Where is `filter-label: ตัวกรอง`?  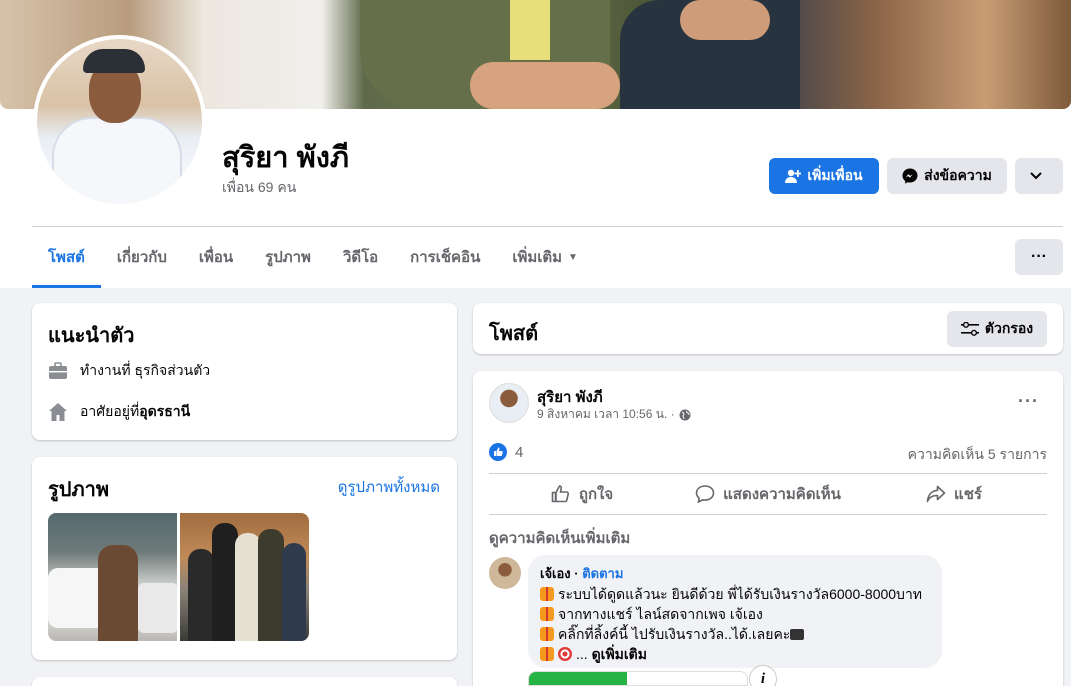
filter-label: ตัวกรอง is located at coordinates (1009, 328).